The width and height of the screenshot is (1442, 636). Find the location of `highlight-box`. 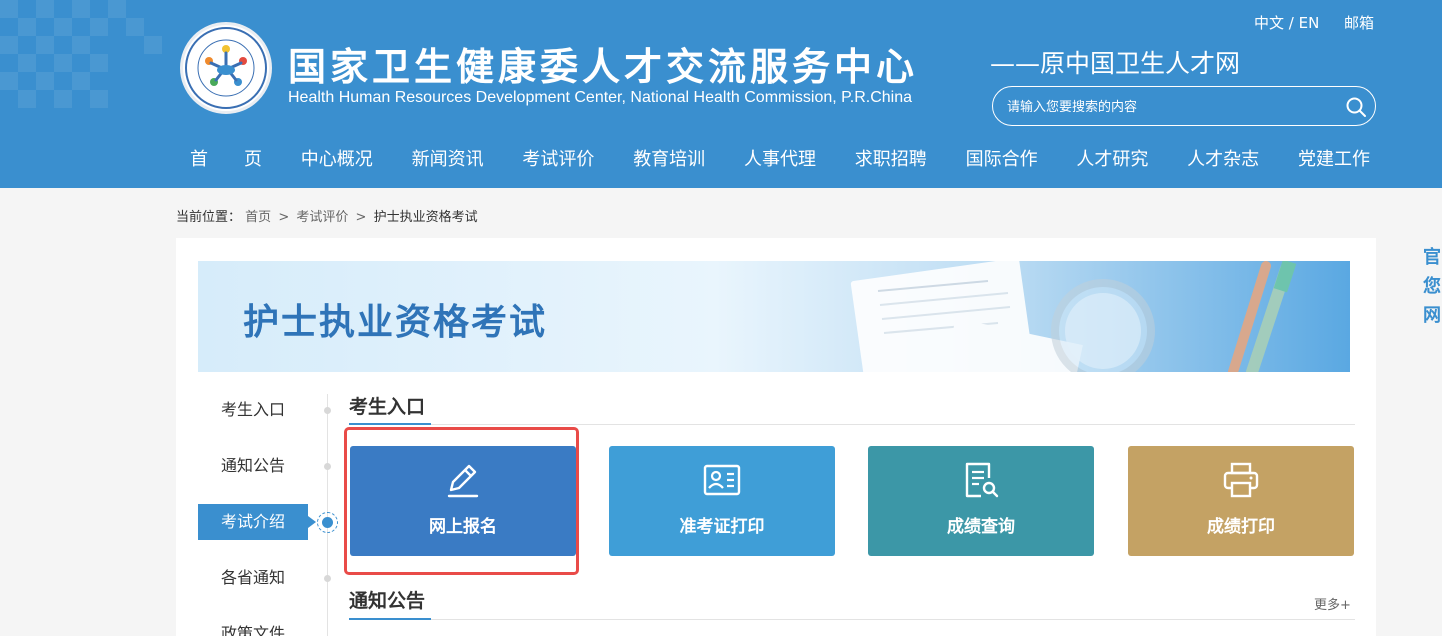

highlight-box is located at coordinates (461, 501).